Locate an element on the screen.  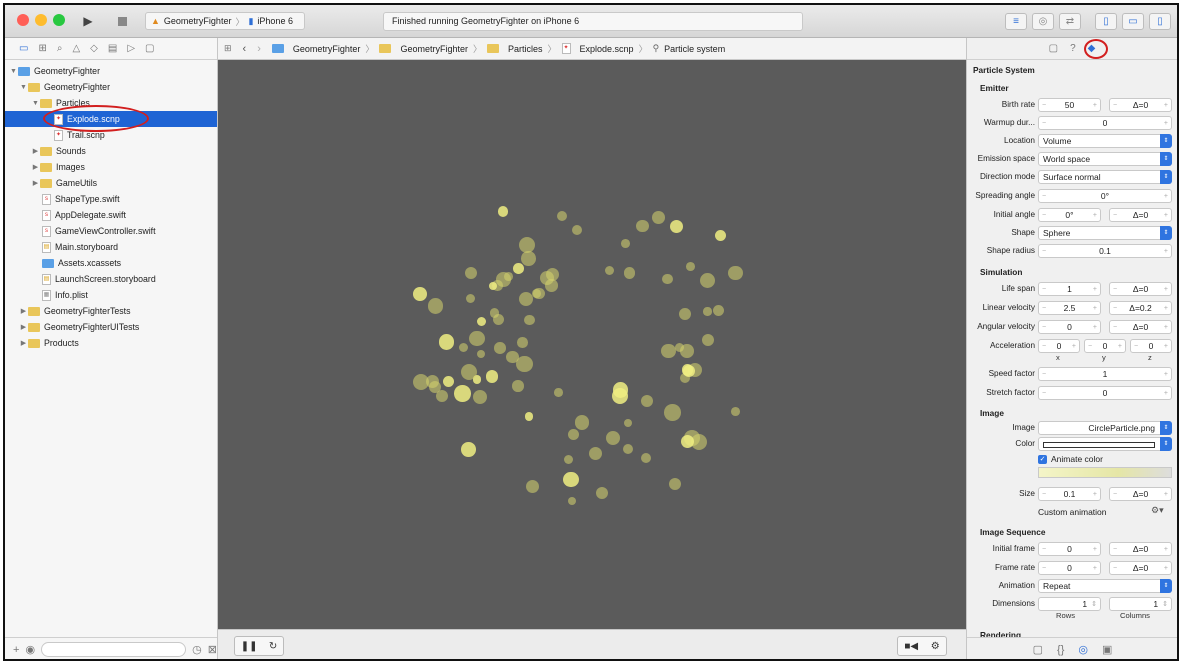
breakpoint-icon: ▷ is located at coordinates (131, 48).